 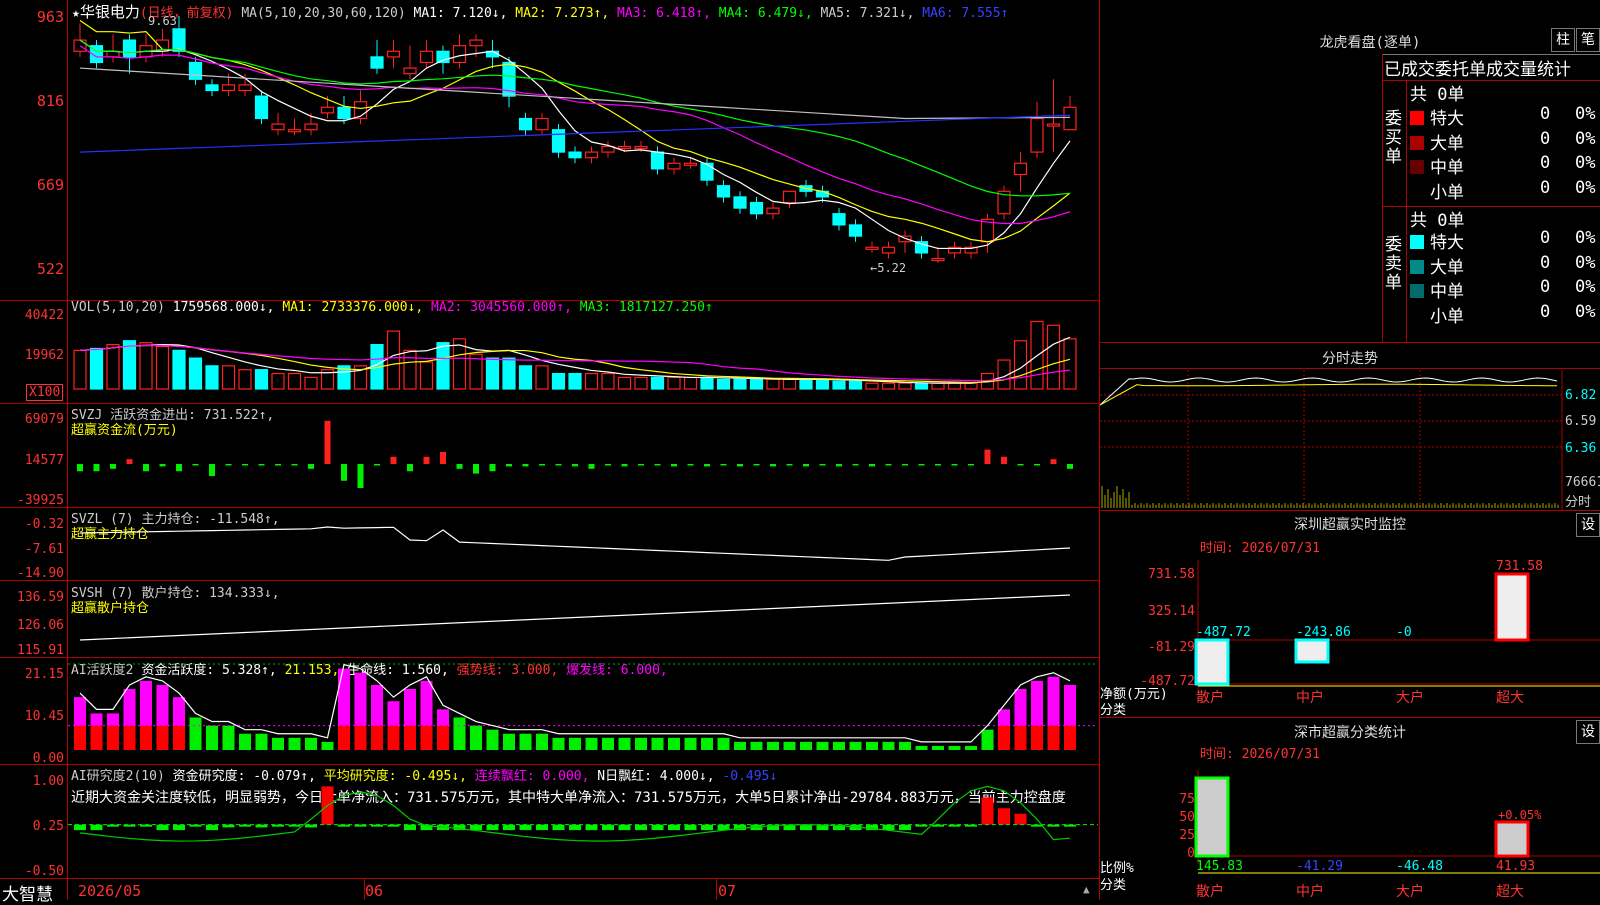 What do you see at coordinates (1404, 632) in the screenshot?
I see `monitor-value-label: -0` at bounding box center [1404, 632].